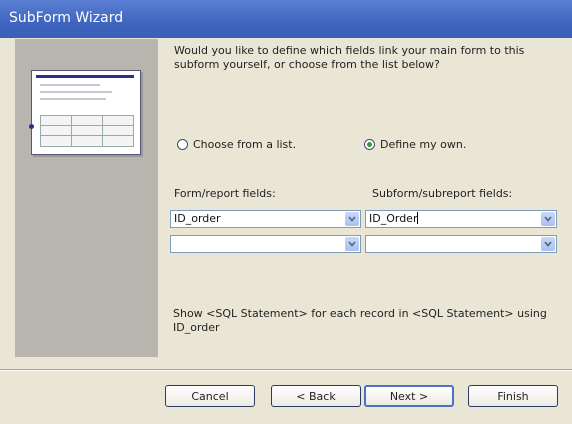 This screenshot has height=424, width=572. What do you see at coordinates (265, 219) in the screenshot?
I see `form-field-combo-1: ID_order` at bounding box center [265, 219].